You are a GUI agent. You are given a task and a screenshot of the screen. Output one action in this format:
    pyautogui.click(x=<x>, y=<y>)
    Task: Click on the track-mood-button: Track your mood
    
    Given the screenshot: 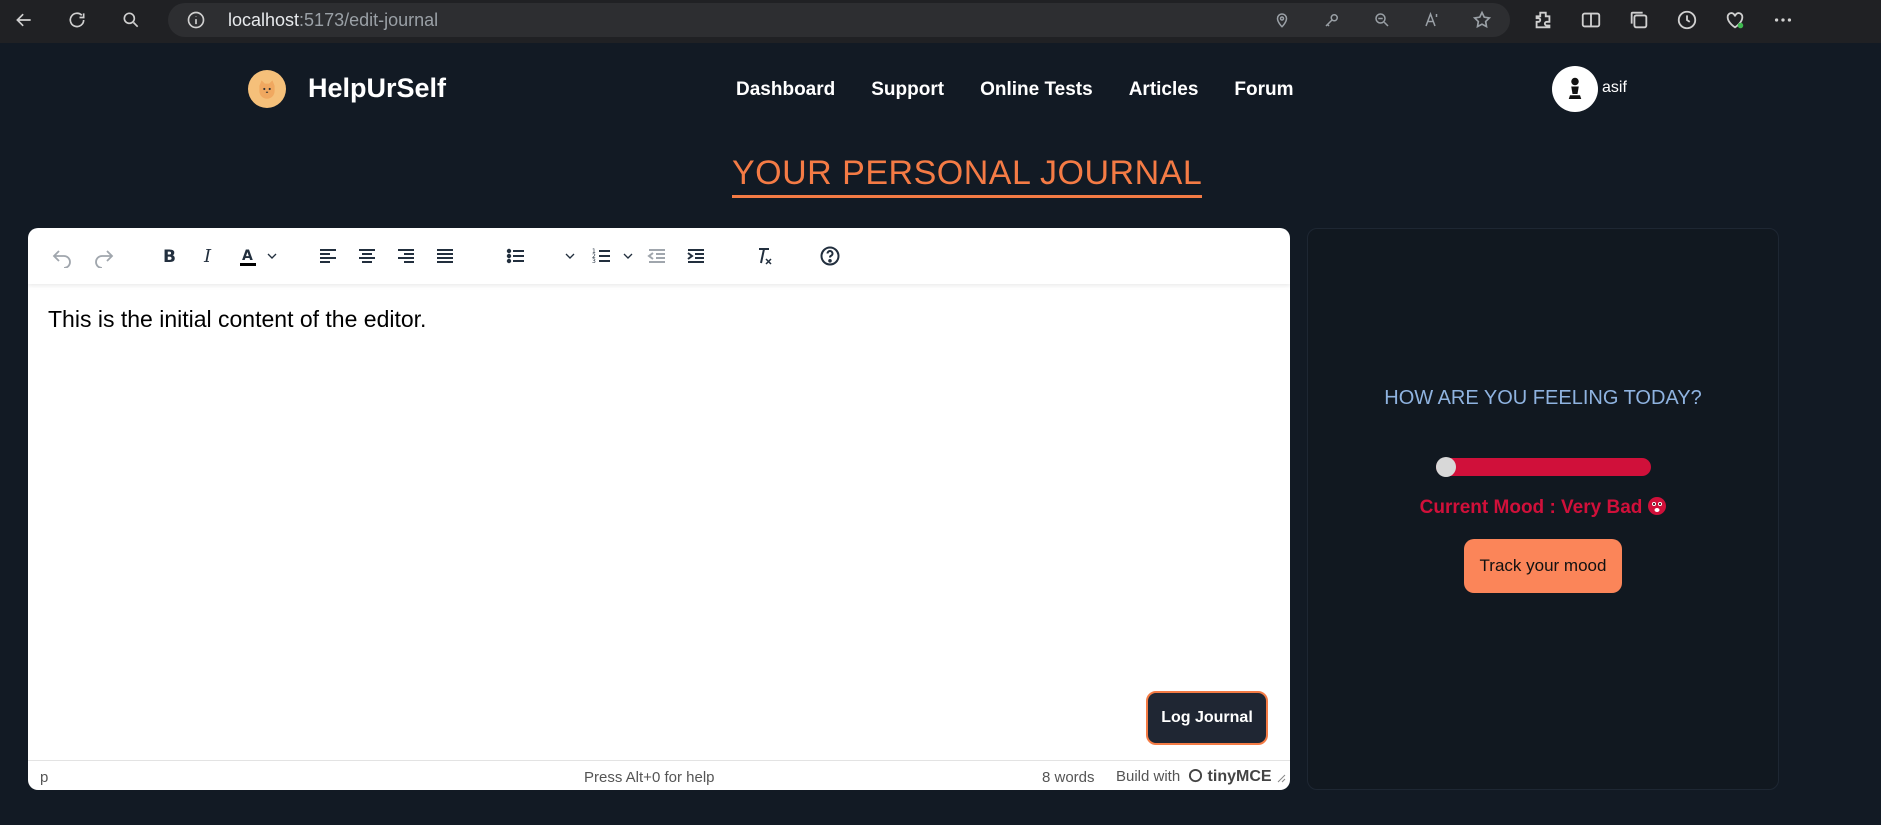 What is the action you would take?
    pyautogui.click(x=1543, y=566)
    